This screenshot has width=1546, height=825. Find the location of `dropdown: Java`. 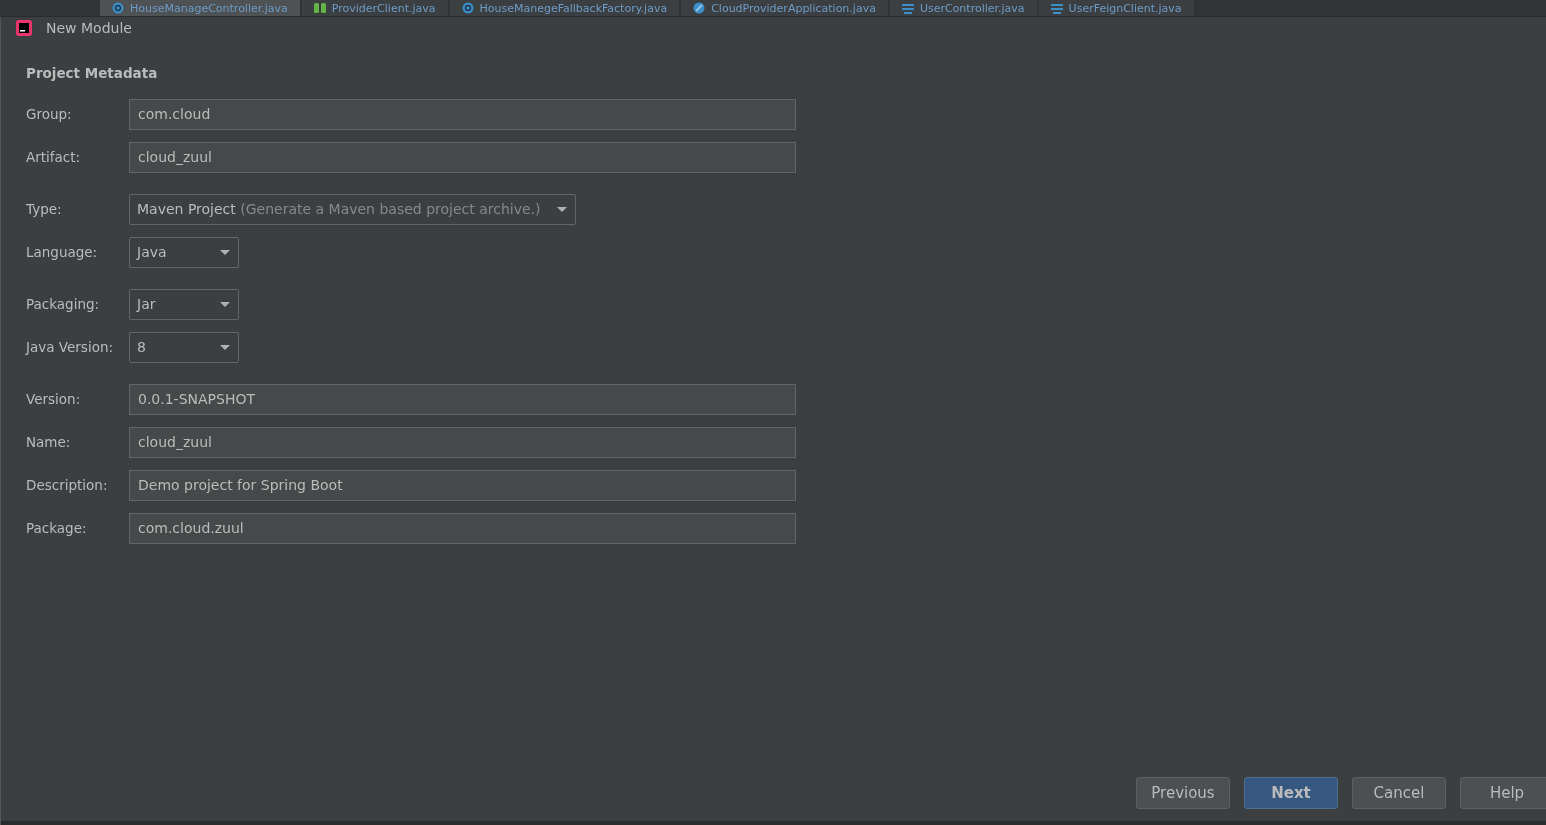

dropdown: Java is located at coordinates (184, 252).